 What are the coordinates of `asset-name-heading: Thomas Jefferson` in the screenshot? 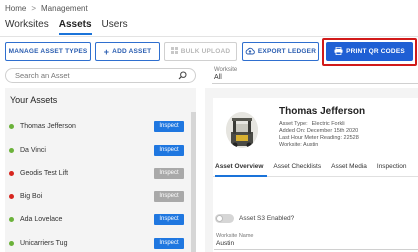 It's located at (322, 111).